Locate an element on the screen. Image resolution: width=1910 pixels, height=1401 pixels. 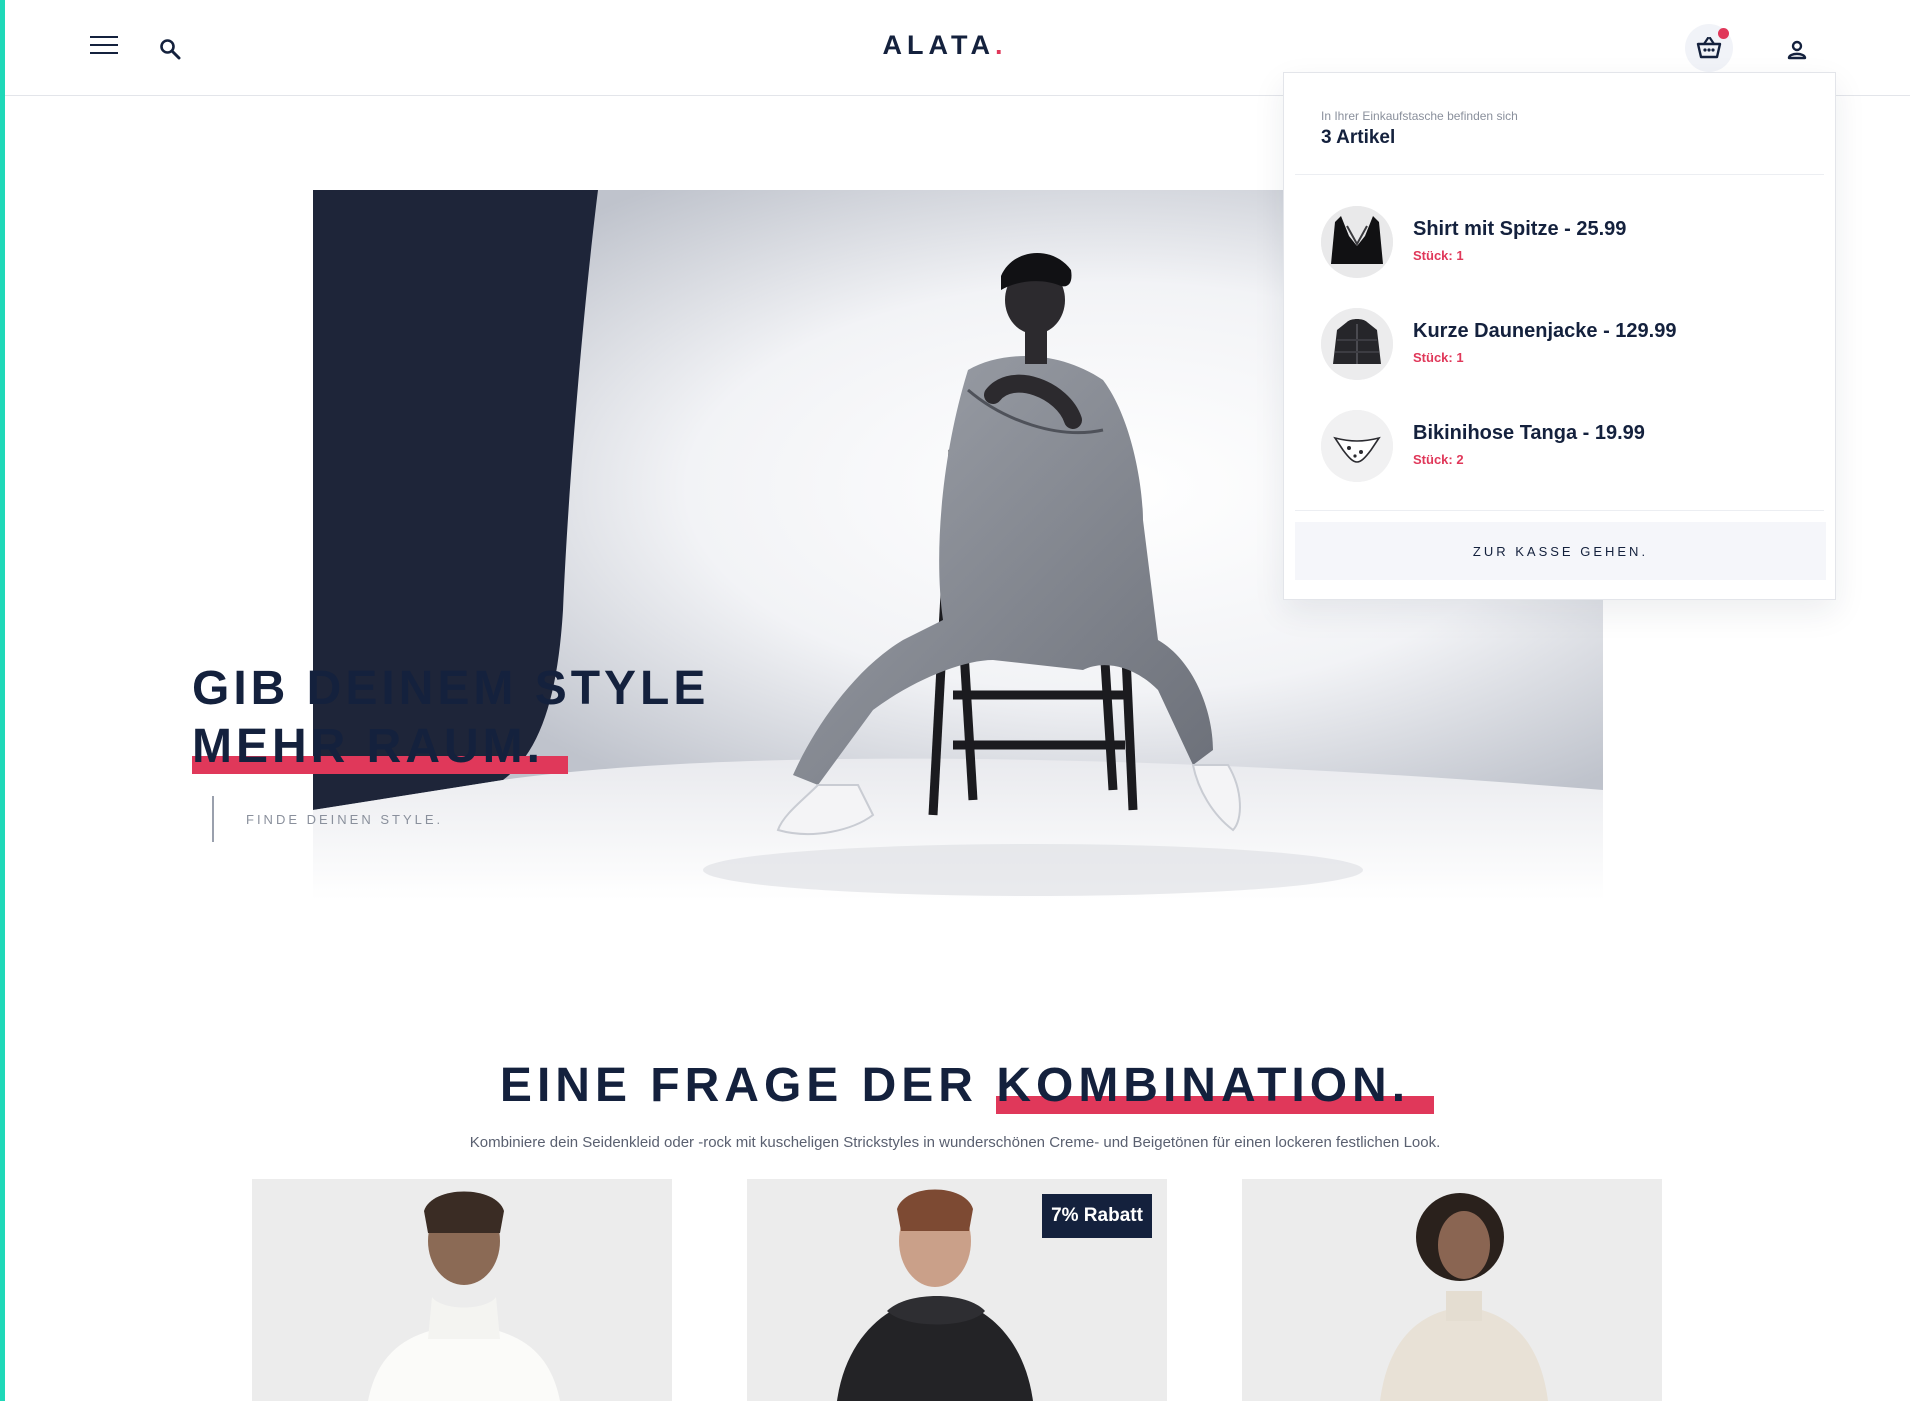
discount-label: 7% Rabatt is located at coordinates (1097, 1215).